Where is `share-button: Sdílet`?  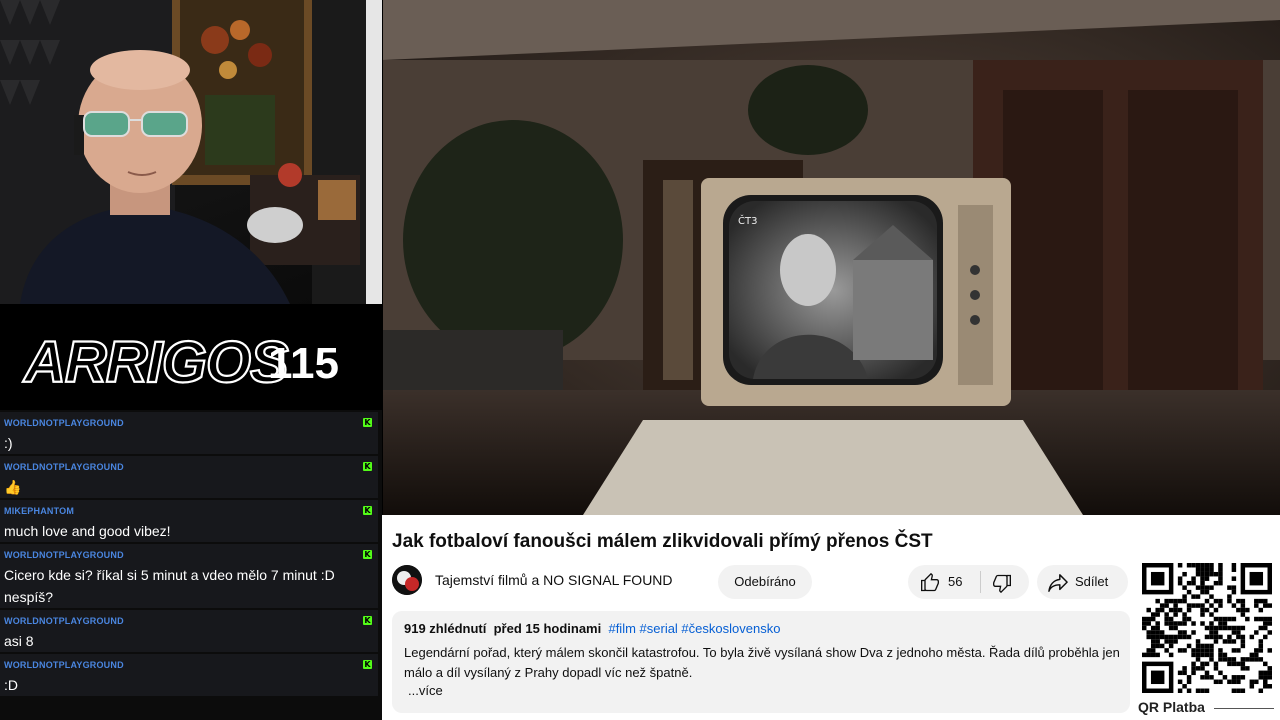 share-button: Sdílet is located at coordinates (1082, 582).